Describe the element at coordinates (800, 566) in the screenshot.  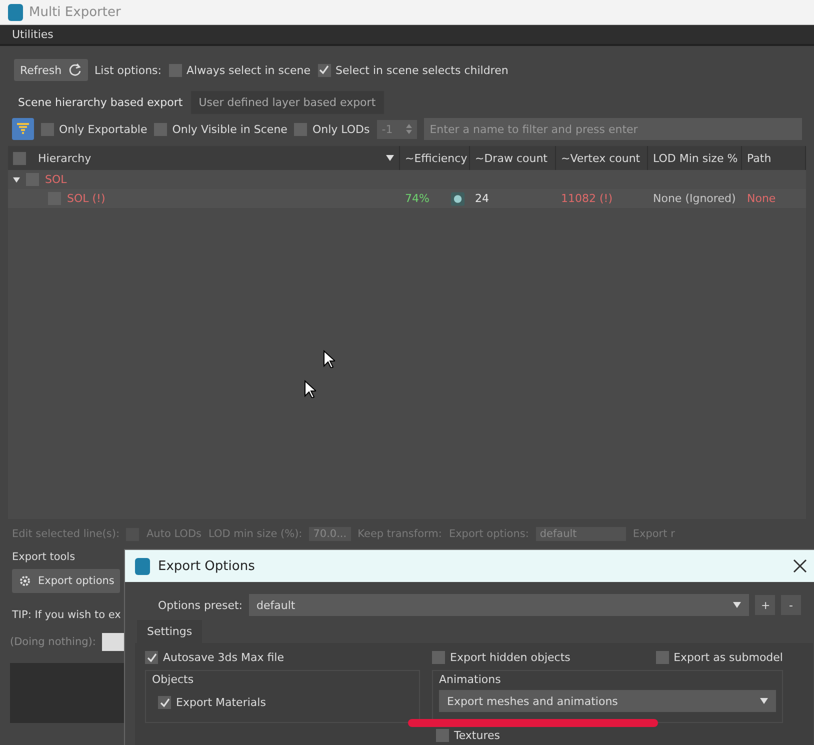
I see `close-button` at that location.